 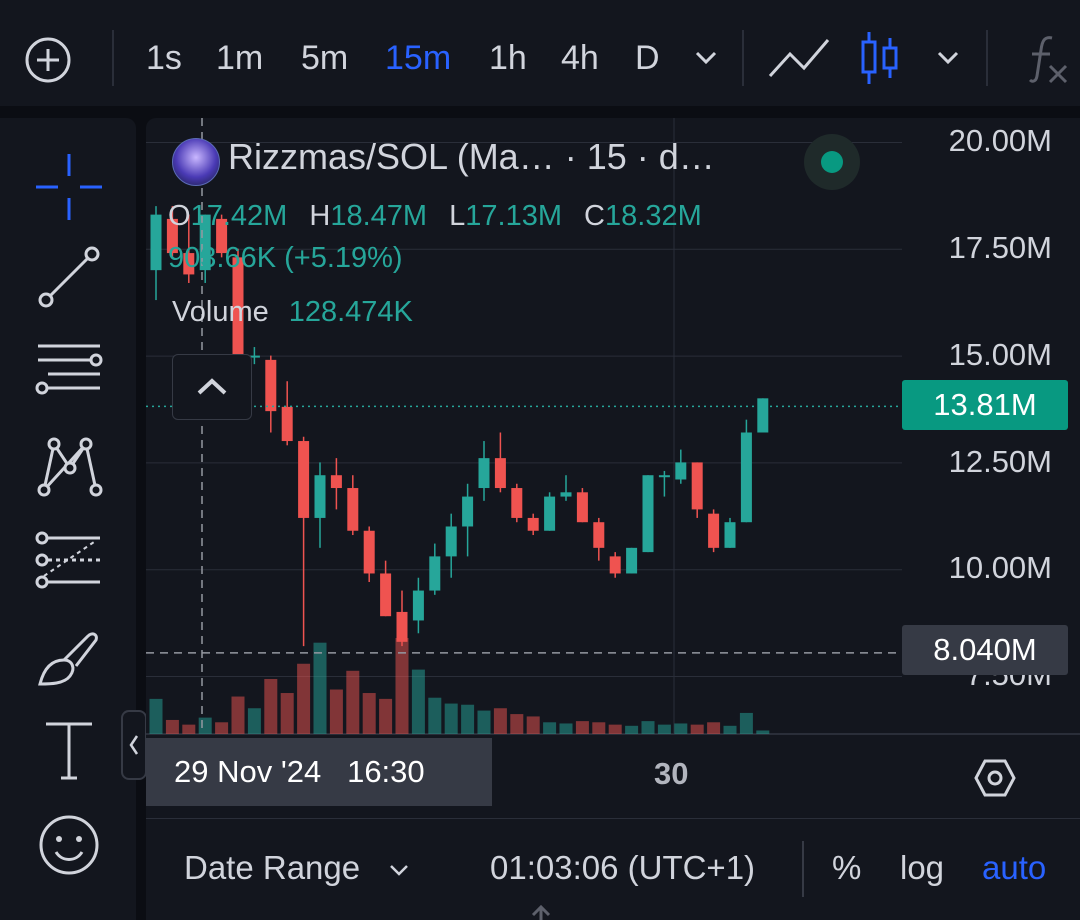 I want to click on bottom-toolbar: Date Range 01:03:06 (UTC+1) % log auto, so click(x=613, y=869).